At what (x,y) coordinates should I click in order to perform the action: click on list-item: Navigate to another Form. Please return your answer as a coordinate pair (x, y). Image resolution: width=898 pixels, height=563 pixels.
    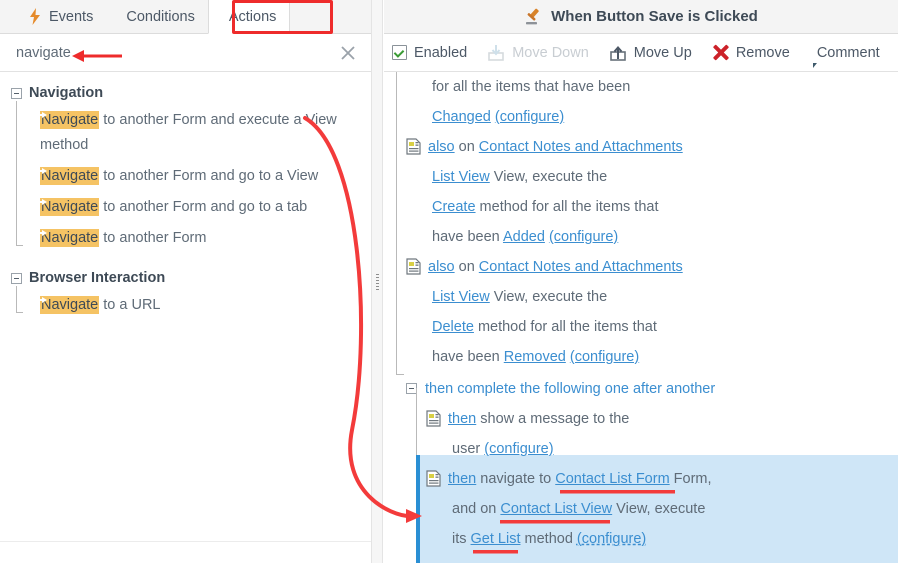
    Looking at the image, I should click on (202, 238).